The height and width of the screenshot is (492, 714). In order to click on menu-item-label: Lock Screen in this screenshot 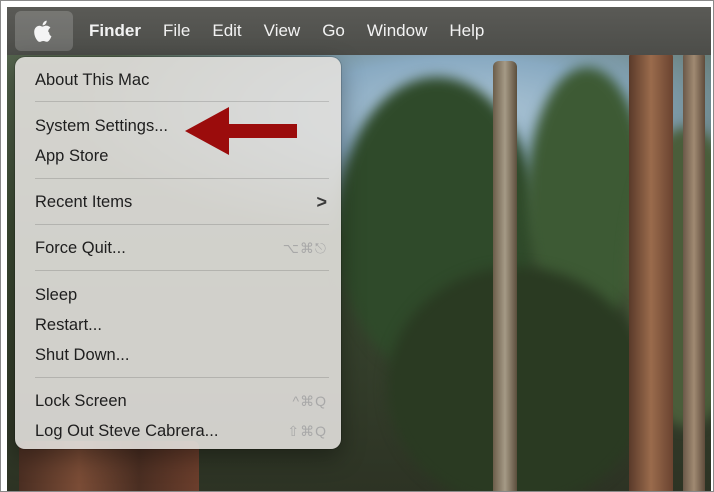, I will do `click(81, 400)`.